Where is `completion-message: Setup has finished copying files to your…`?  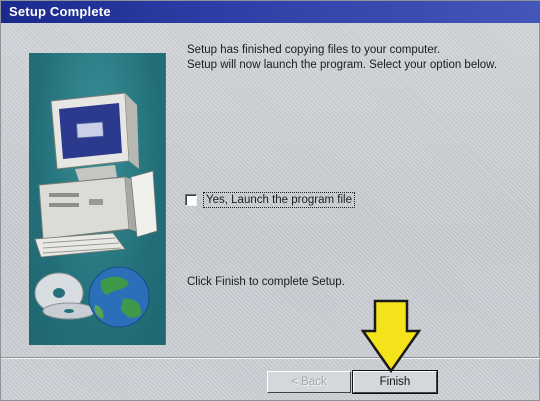
completion-message: Setup has finished copying files to your… is located at coordinates (357, 58).